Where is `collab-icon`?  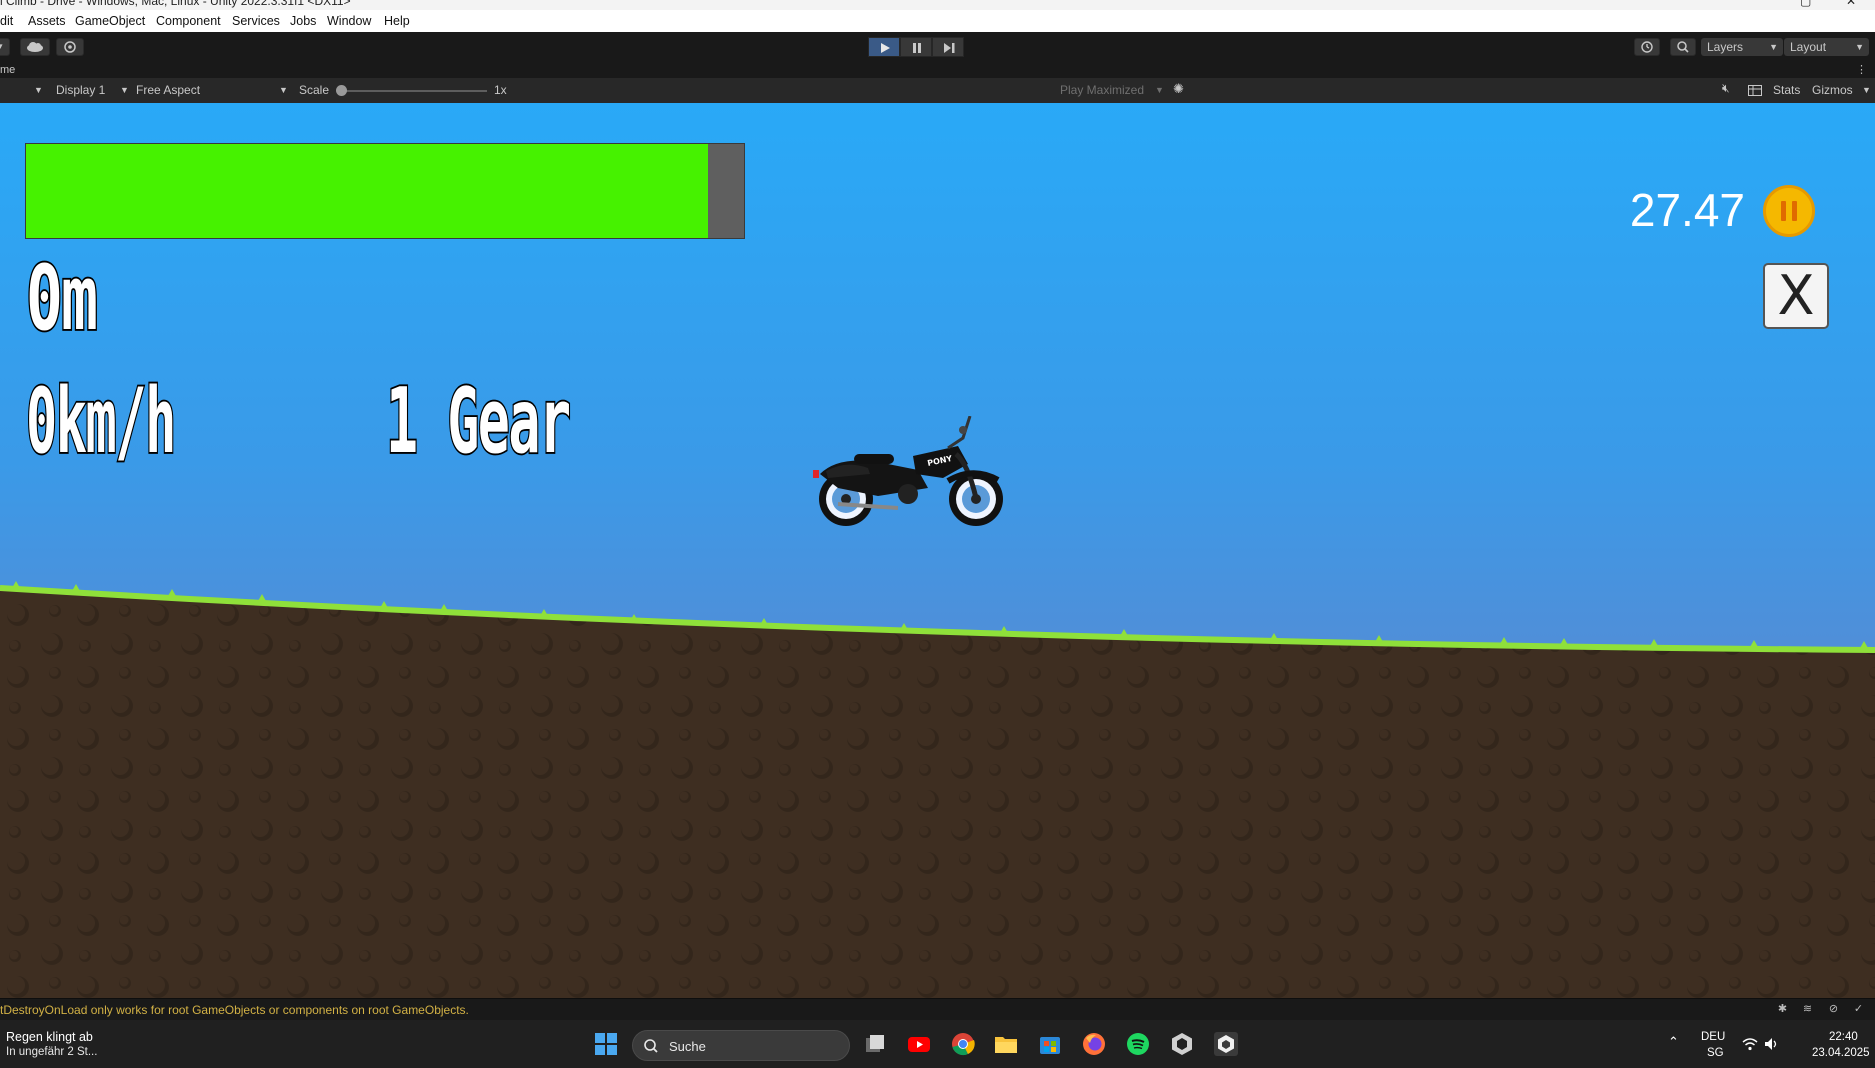
collab-icon is located at coordinates (70, 47).